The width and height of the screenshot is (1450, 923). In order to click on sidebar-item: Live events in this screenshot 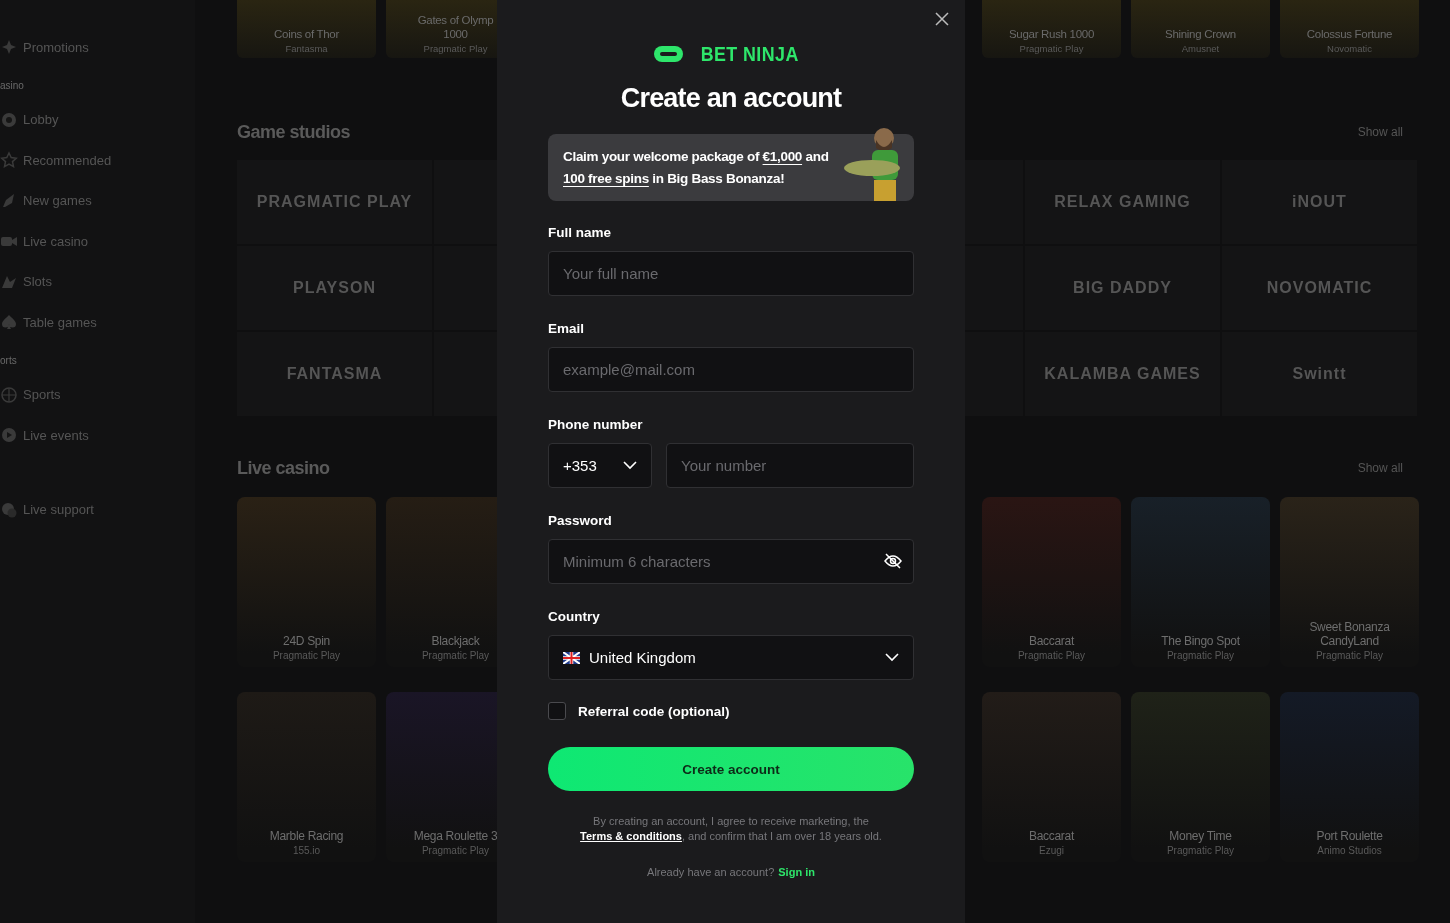, I will do `click(56, 435)`.